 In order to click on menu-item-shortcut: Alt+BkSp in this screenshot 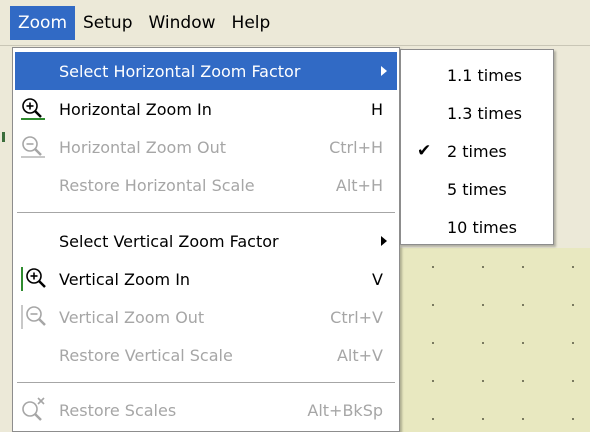, I will do `click(345, 410)`.